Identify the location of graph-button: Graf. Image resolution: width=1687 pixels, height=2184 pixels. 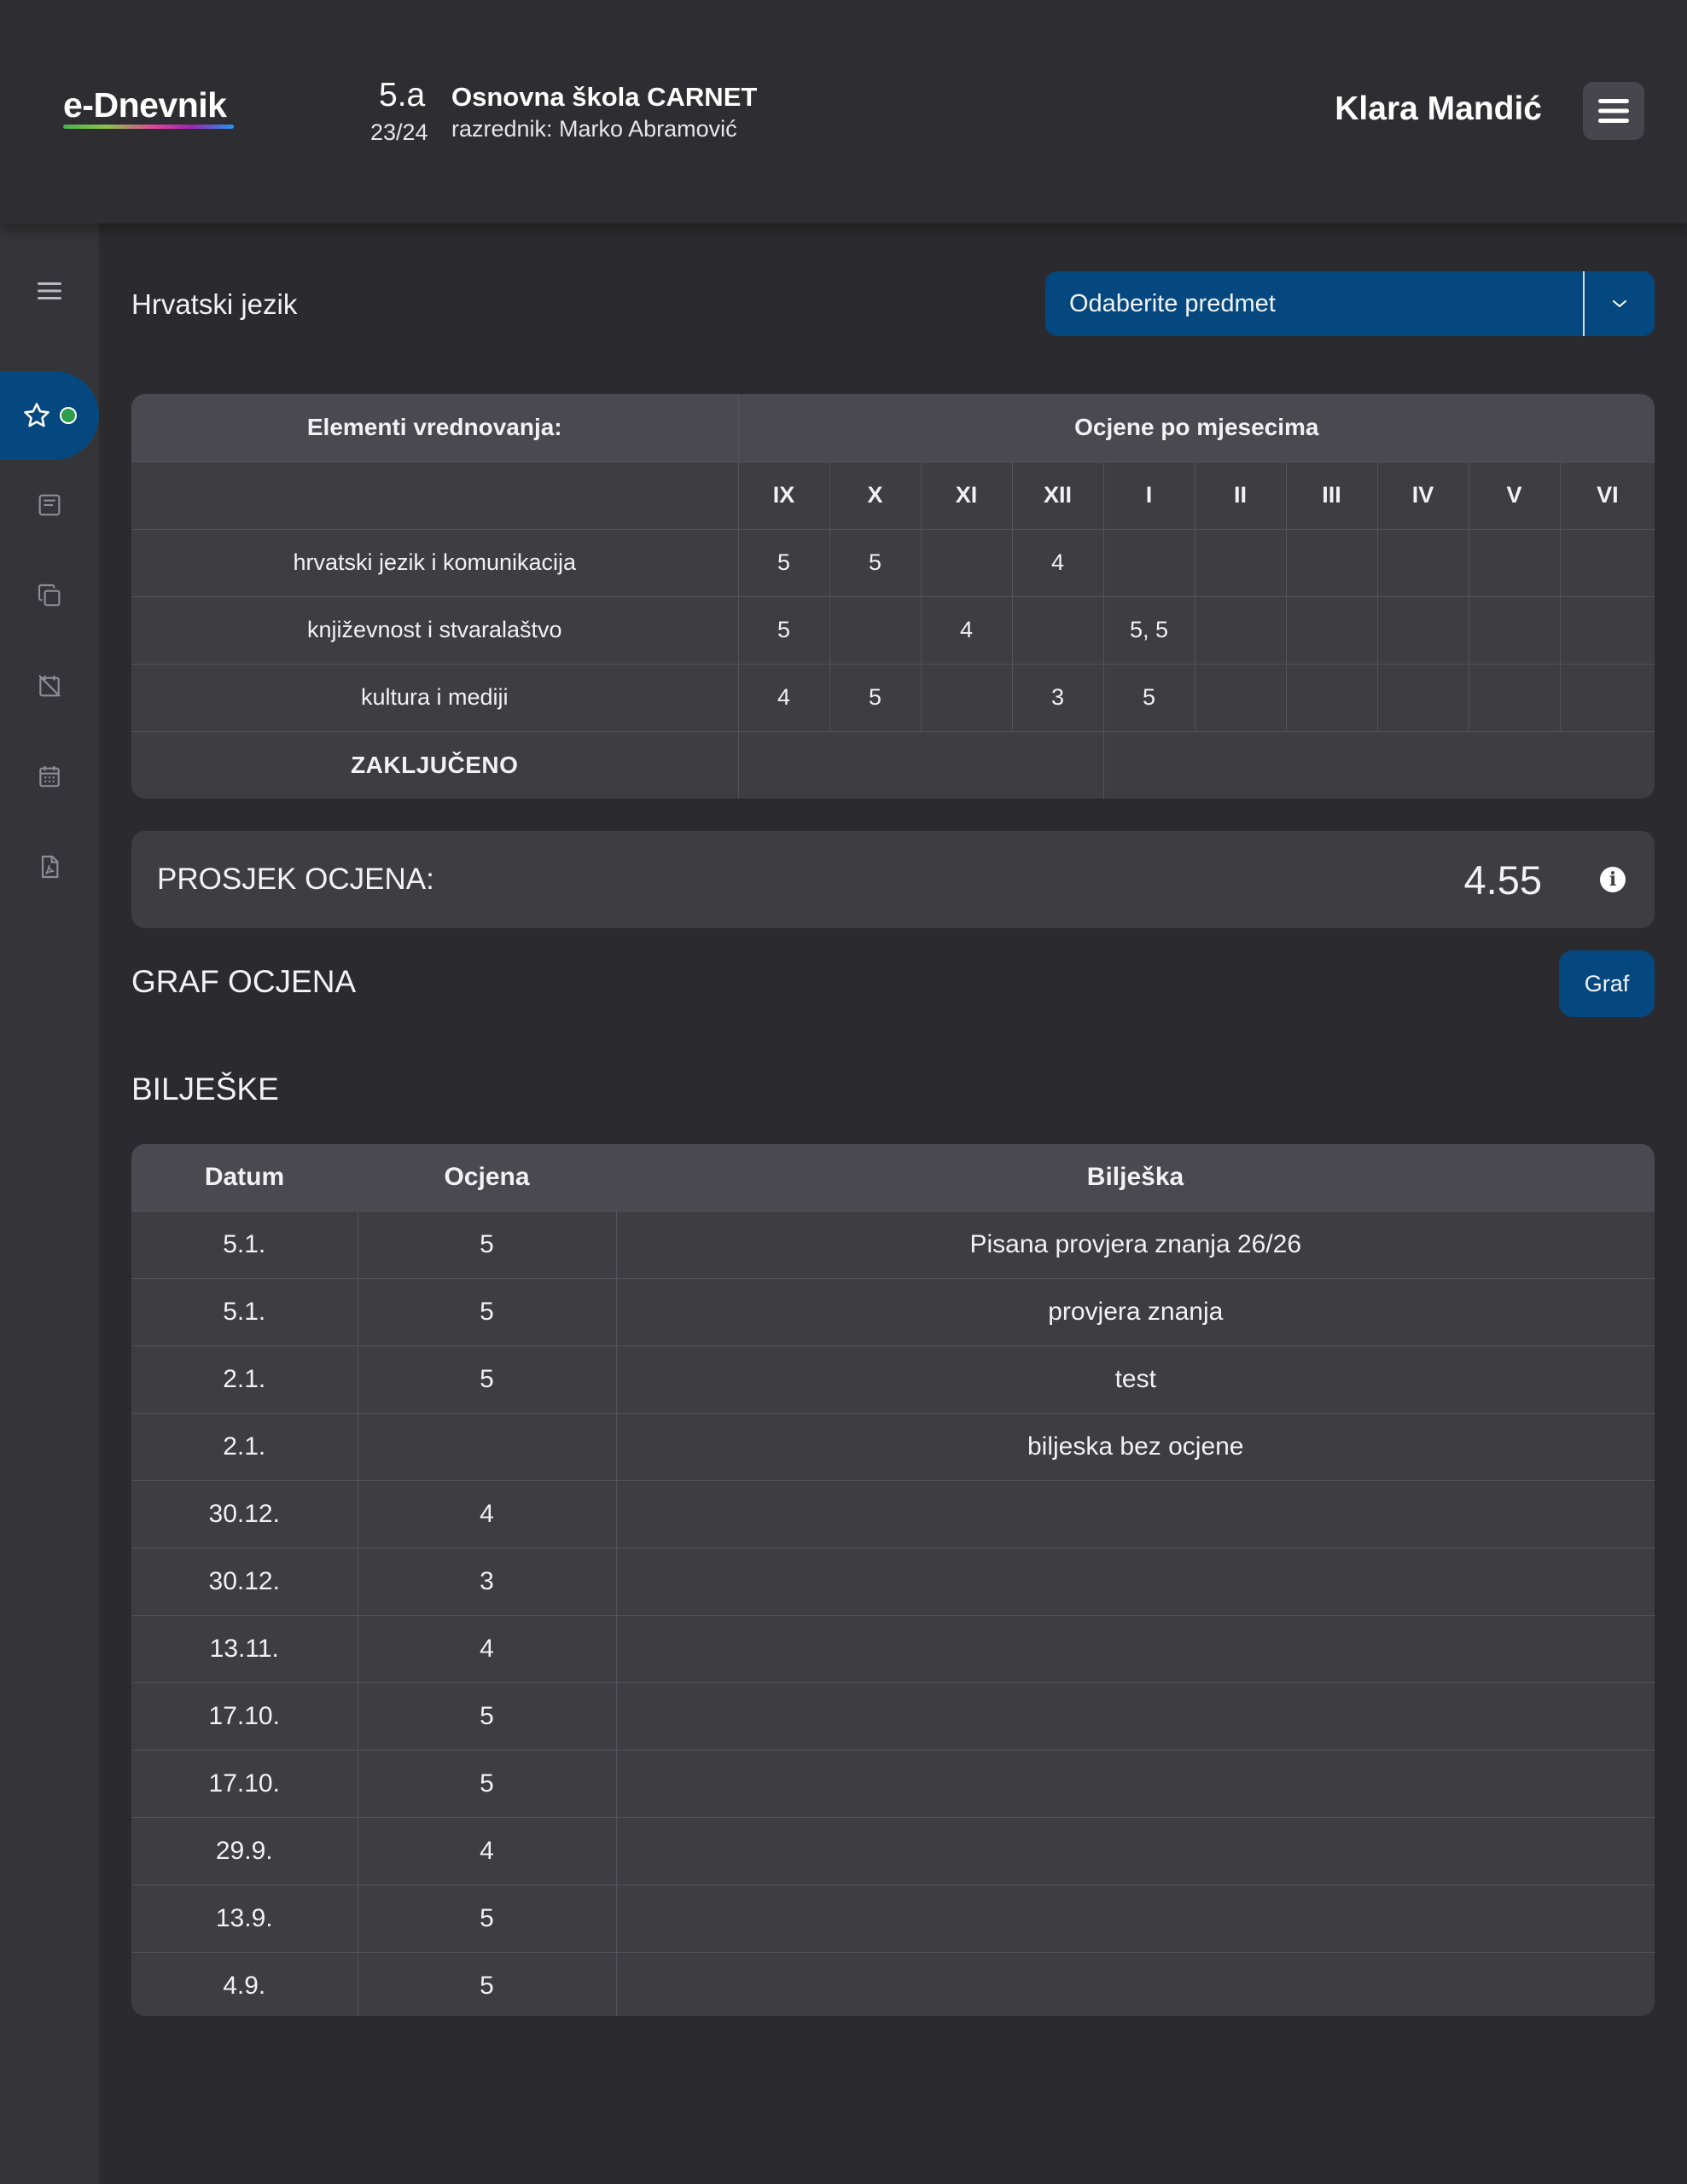
(1607, 984).